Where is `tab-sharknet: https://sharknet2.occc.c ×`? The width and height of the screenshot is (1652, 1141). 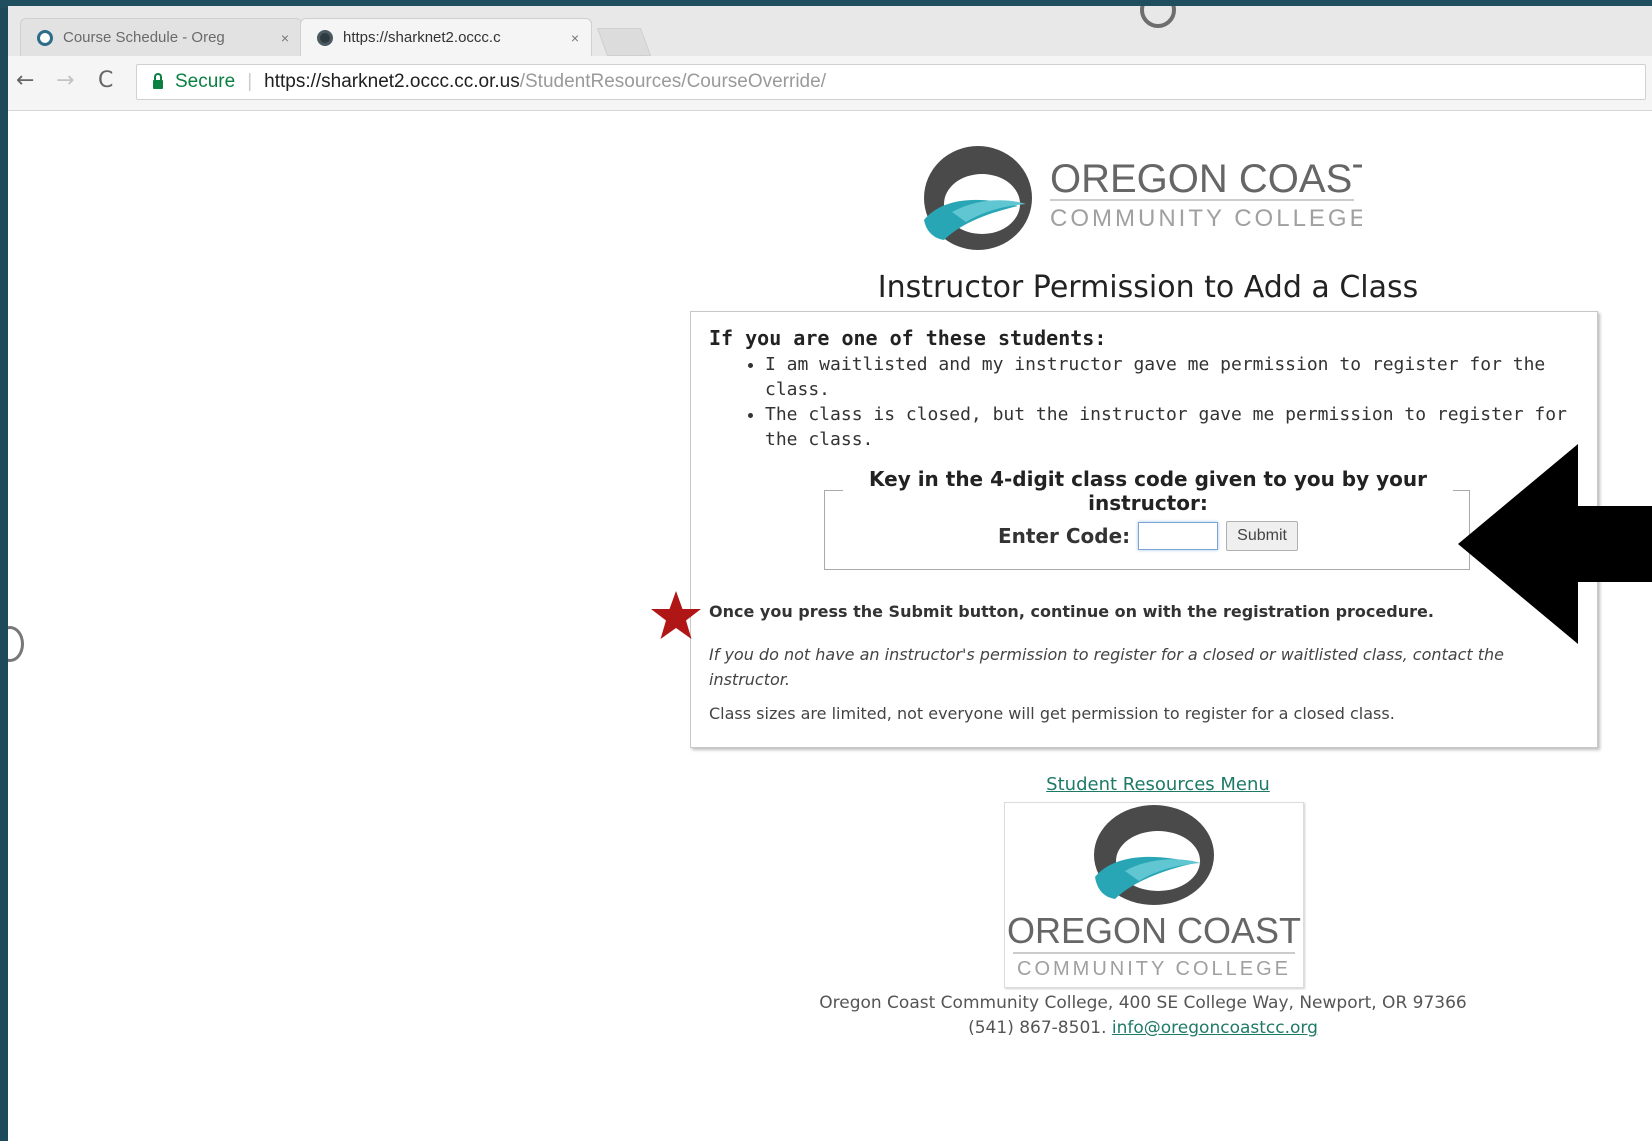 tab-sharknet: https://sharknet2.occc.c × is located at coordinates (446, 37).